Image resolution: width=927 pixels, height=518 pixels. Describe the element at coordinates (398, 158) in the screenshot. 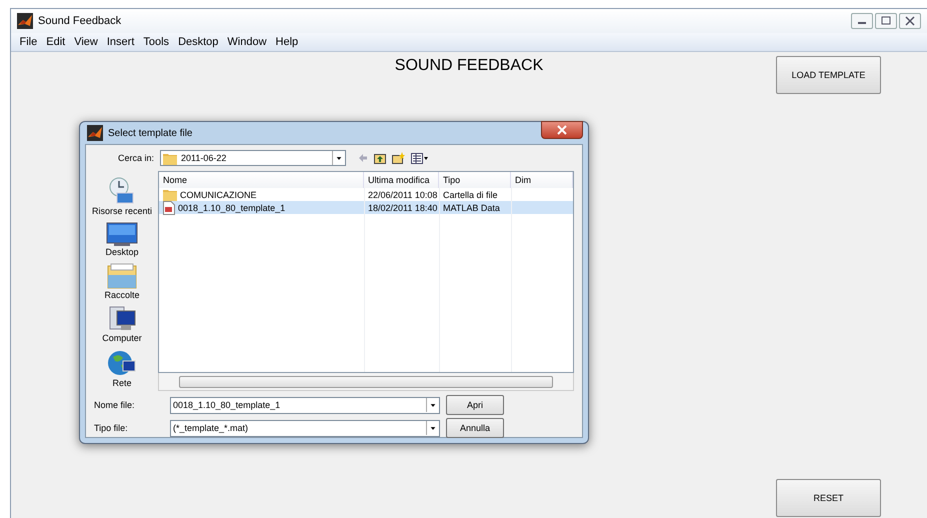

I see `new-folder-icon` at that location.